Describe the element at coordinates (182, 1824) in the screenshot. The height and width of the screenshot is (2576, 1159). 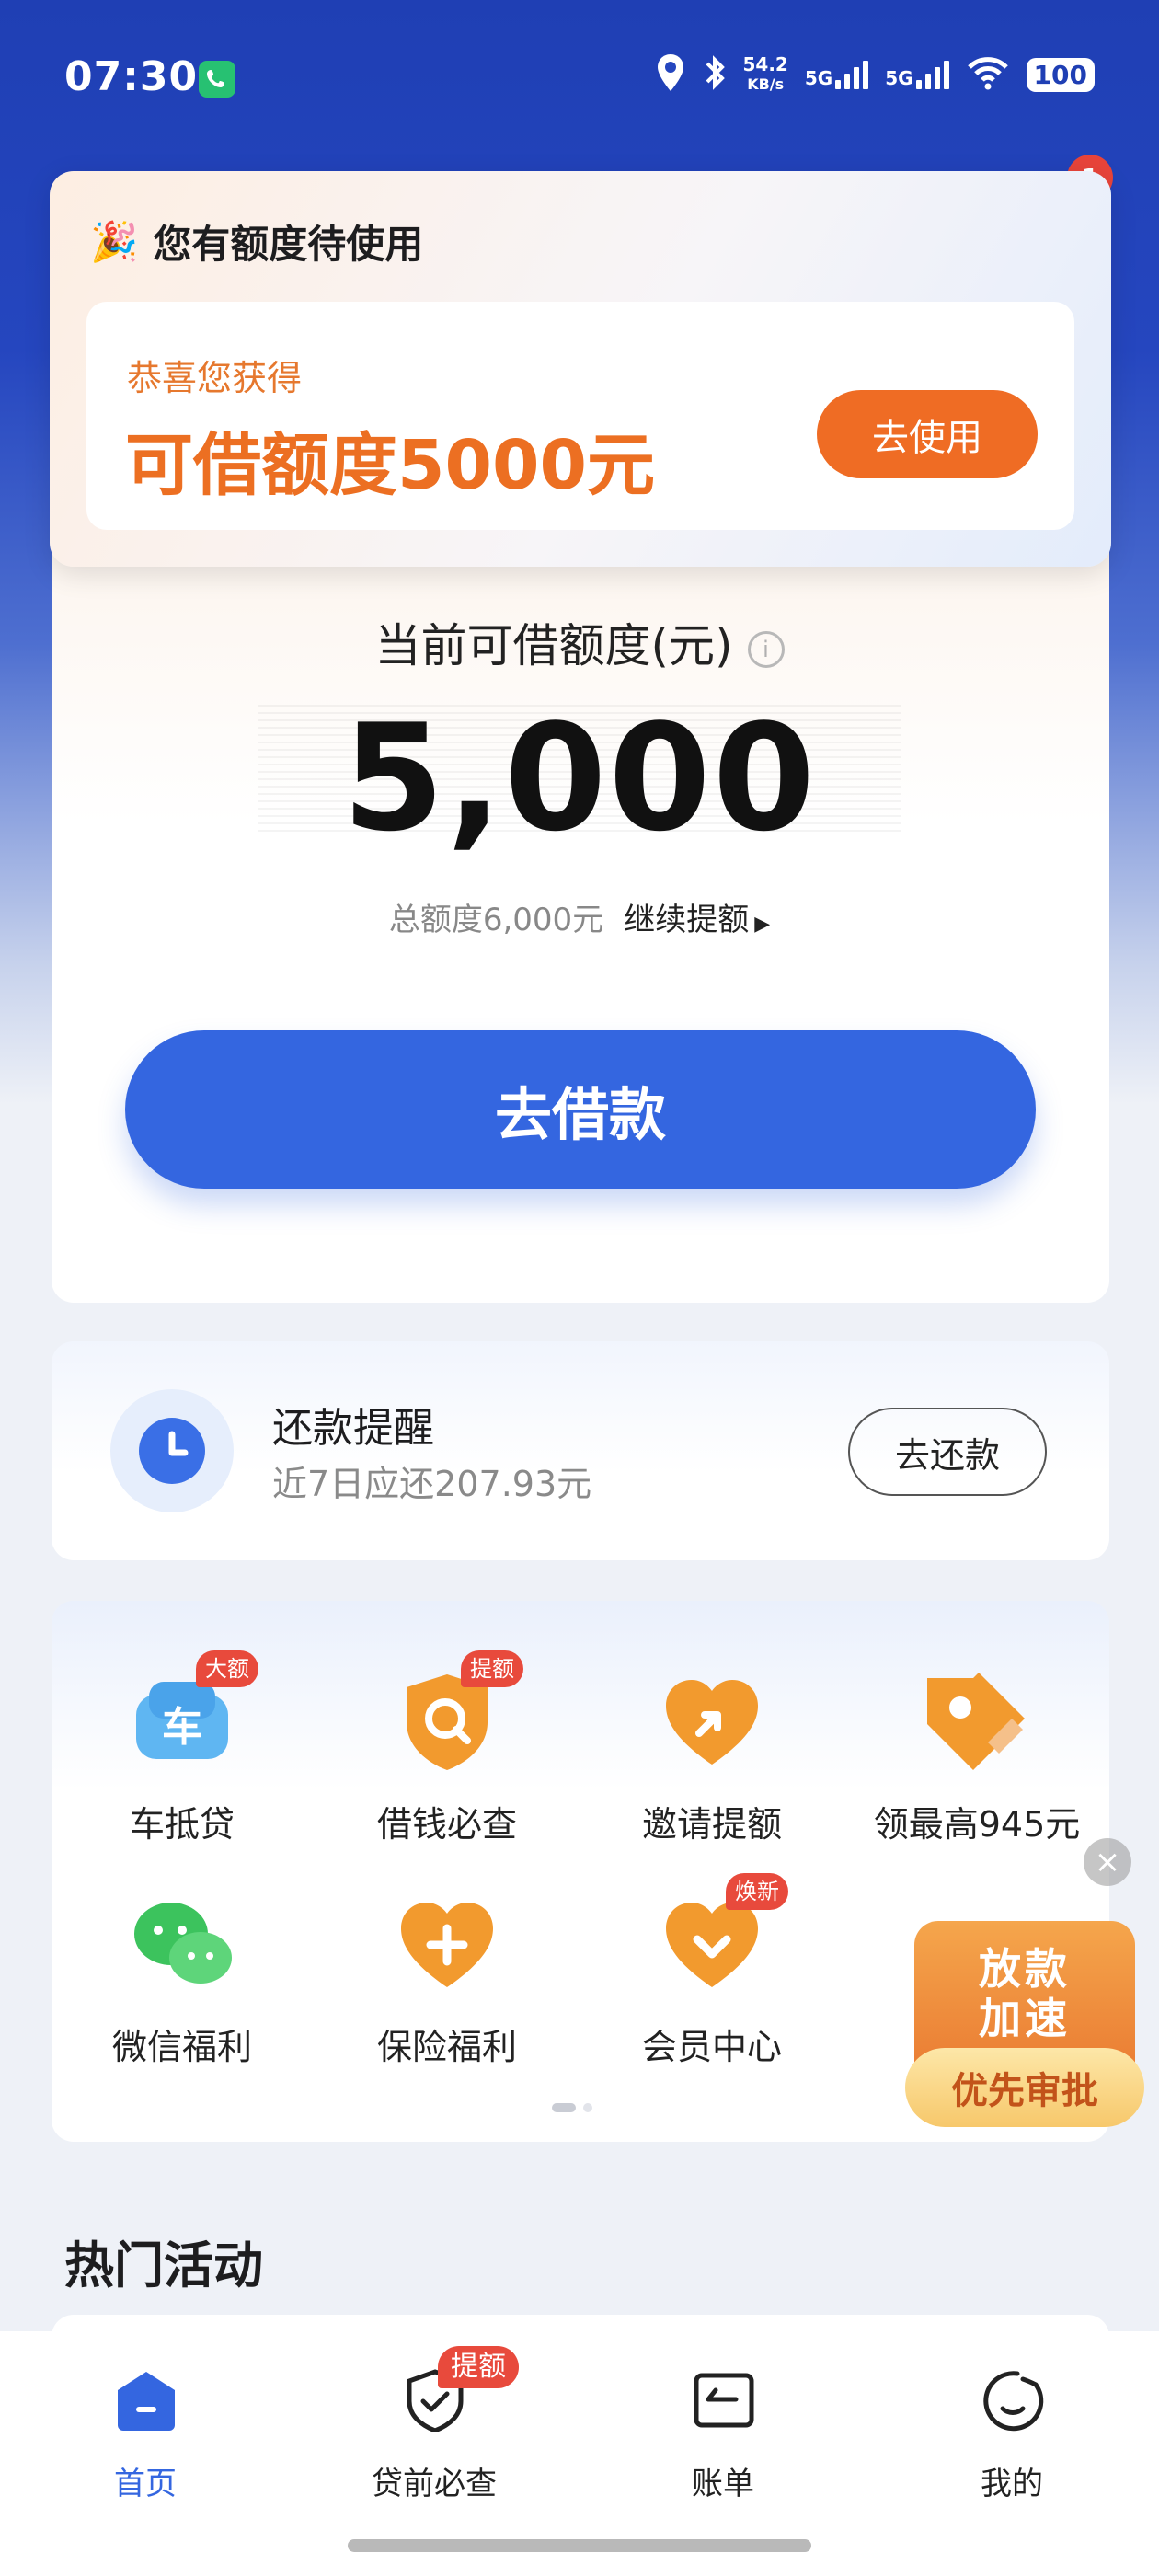
I see `service-label: 车抵贷` at that location.